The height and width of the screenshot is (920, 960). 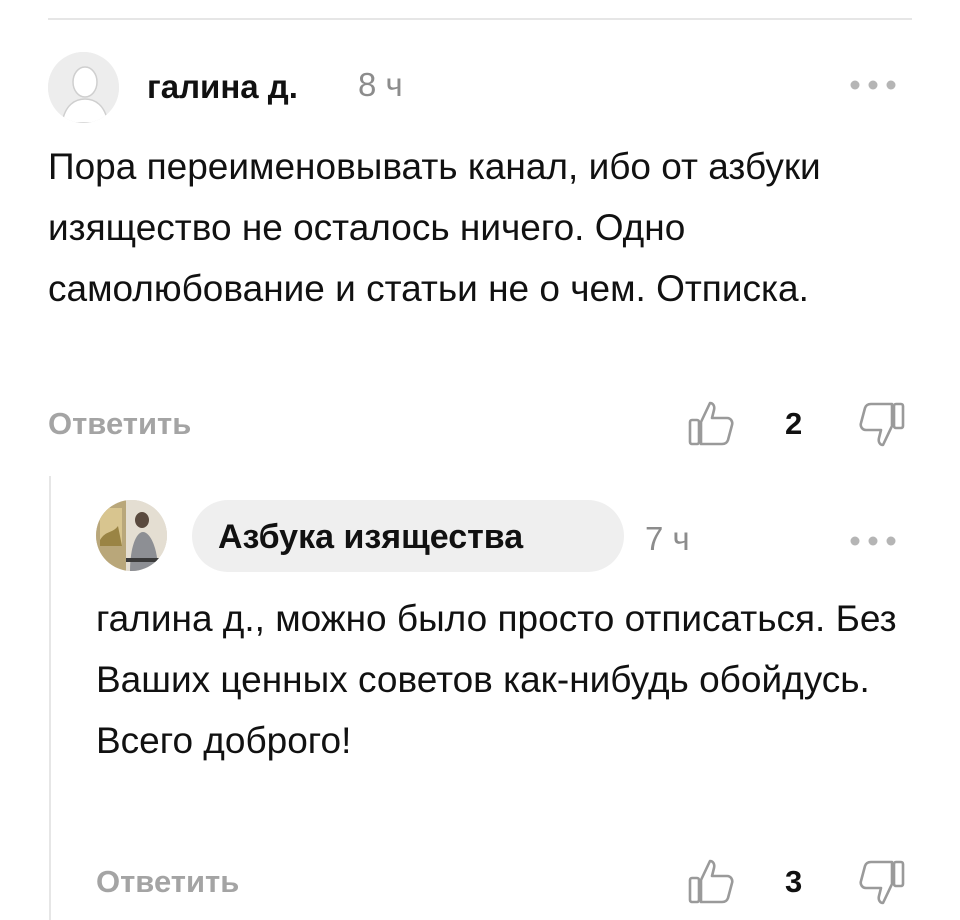 I want to click on thumbs-up-icon, so click(x=712, y=884).